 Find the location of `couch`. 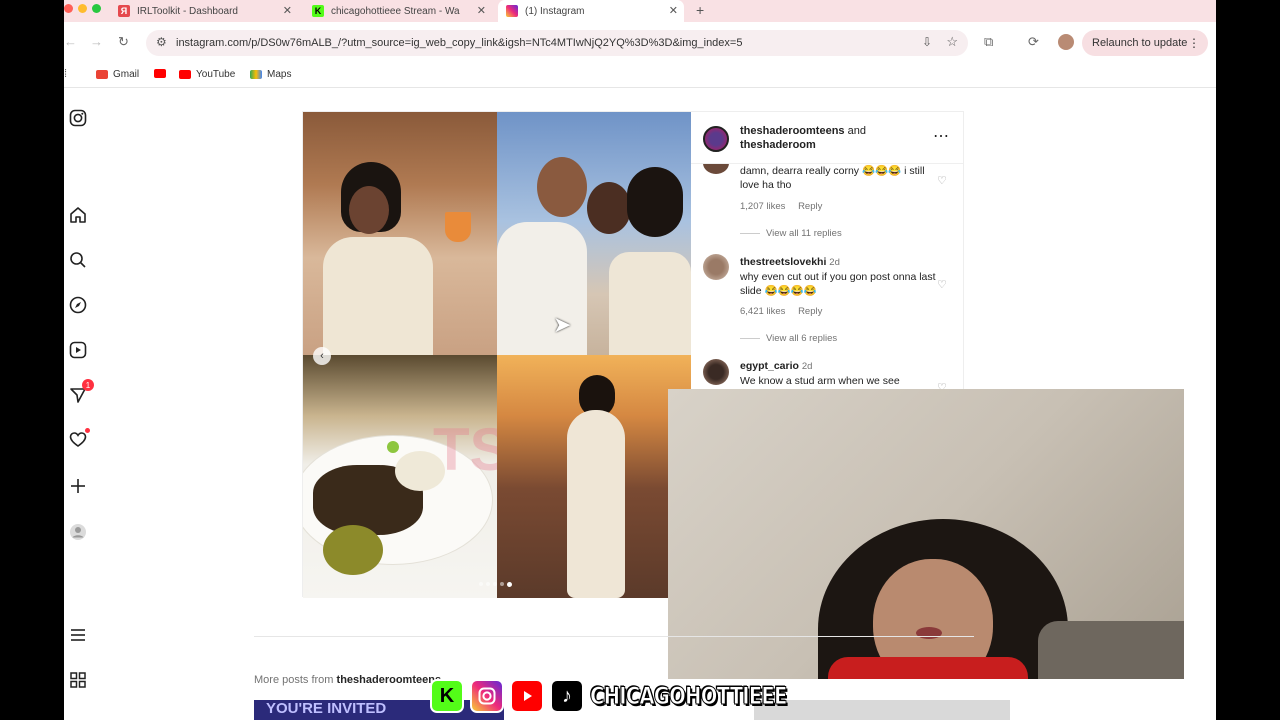

couch is located at coordinates (1111, 650).